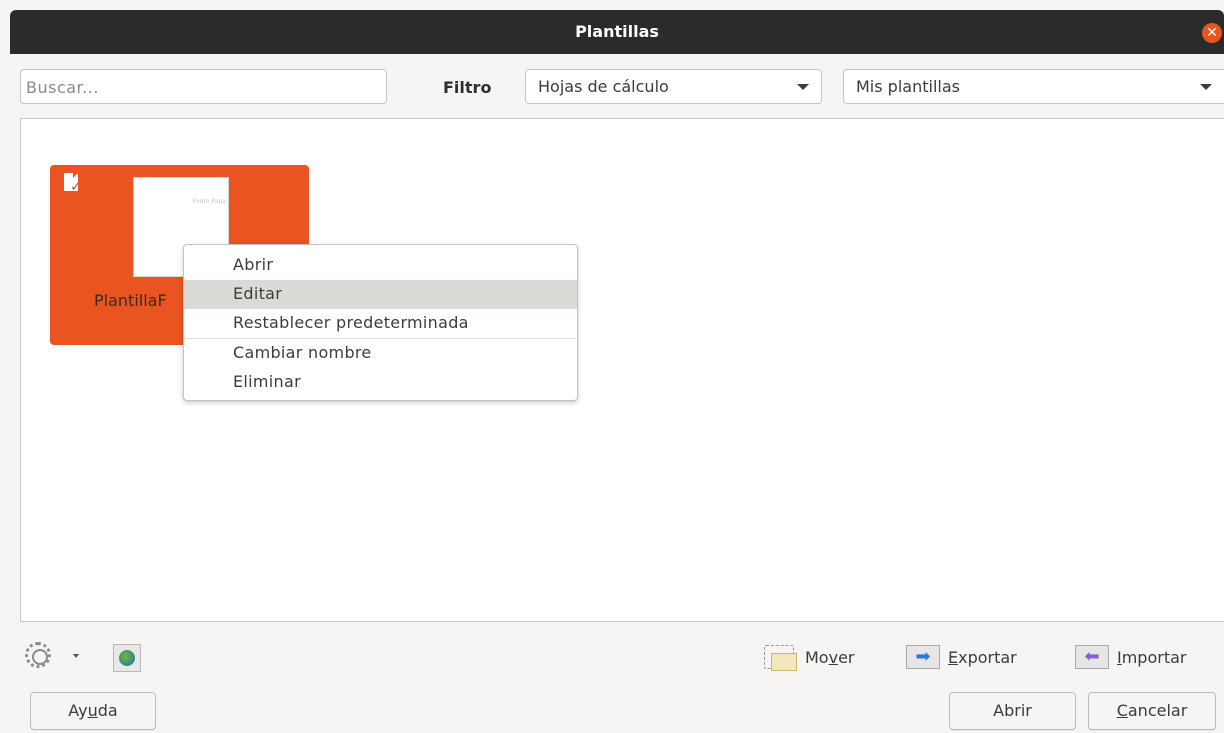 The image size is (1224, 733). I want to click on help-label-key: u, so click(92, 710).